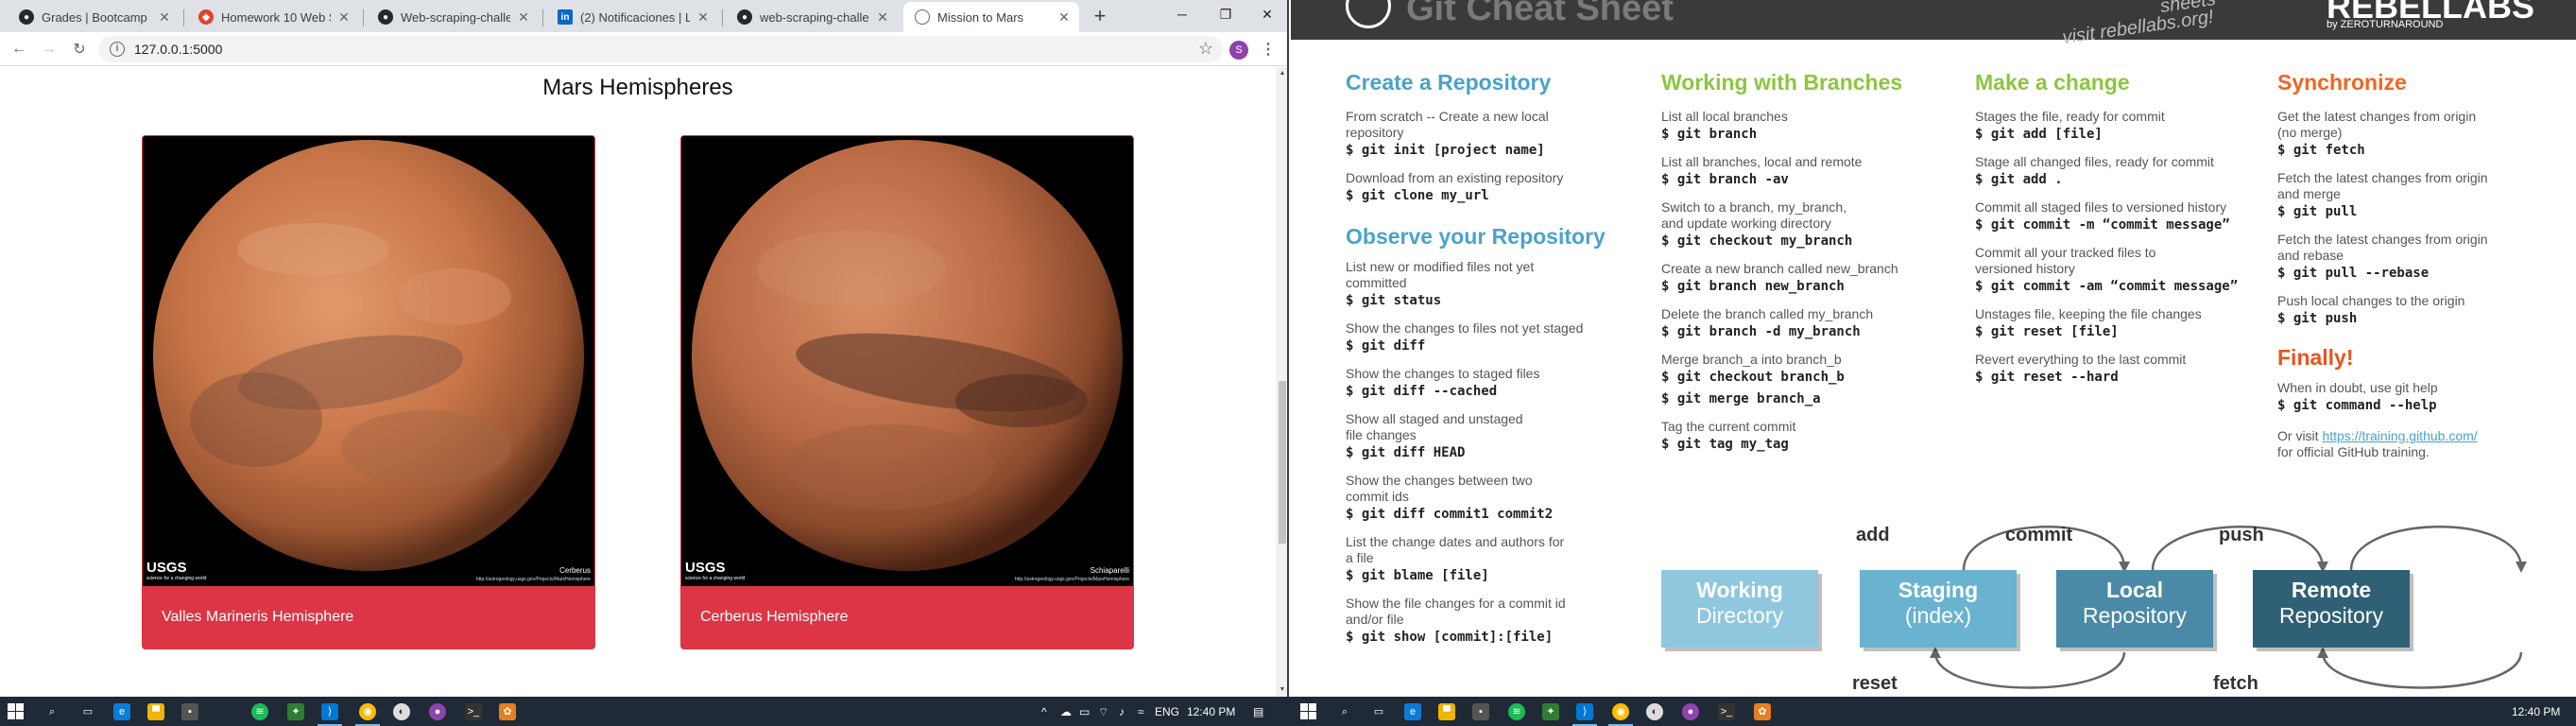 The height and width of the screenshot is (726, 2576). Describe the element at coordinates (1281, 73) in the screenshot. I see `scroll-up-icon: ▲` at that location.